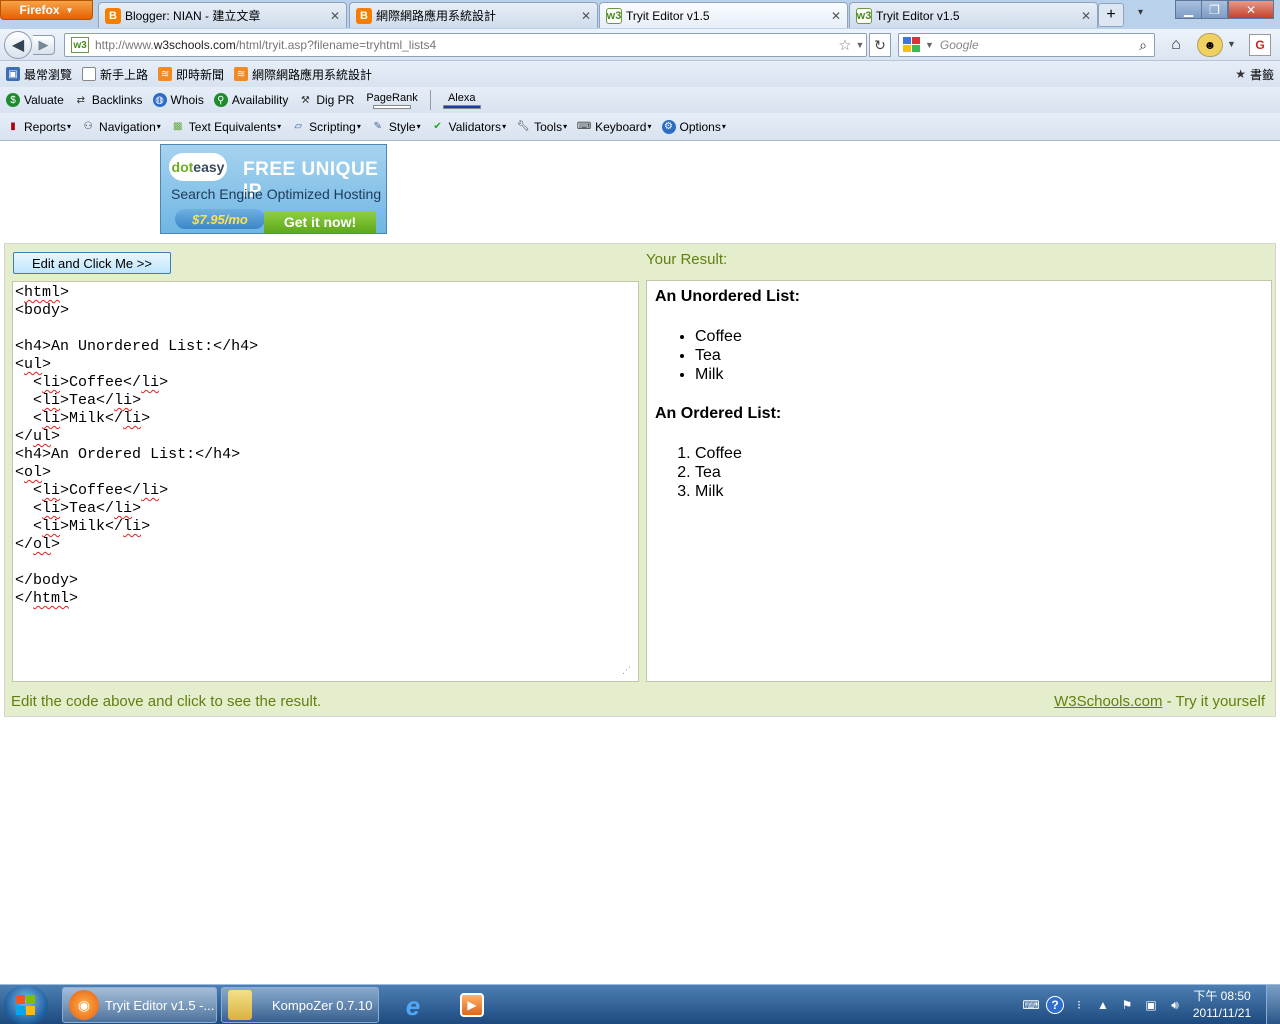  Describe the element at coordinates (108, 100) in the screenshot. I see `backlinks-button: ⇄ Backlinks` at that location.